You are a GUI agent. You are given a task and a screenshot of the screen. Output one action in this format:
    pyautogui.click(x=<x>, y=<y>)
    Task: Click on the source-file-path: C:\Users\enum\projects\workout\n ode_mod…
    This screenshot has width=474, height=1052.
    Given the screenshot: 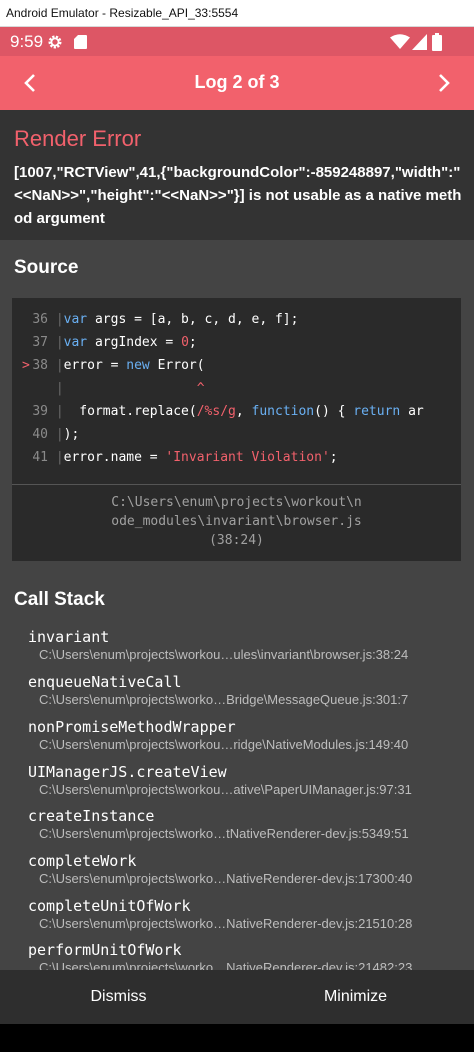 What is the action you would take?
    pyautogui.click(x=236, y=522)
    